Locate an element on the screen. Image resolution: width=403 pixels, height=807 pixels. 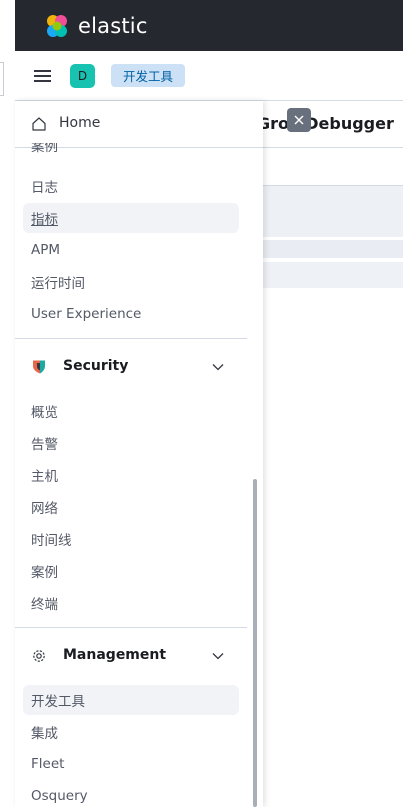
nav-item-osquery: Osquery is located at coordinates (131, 794).